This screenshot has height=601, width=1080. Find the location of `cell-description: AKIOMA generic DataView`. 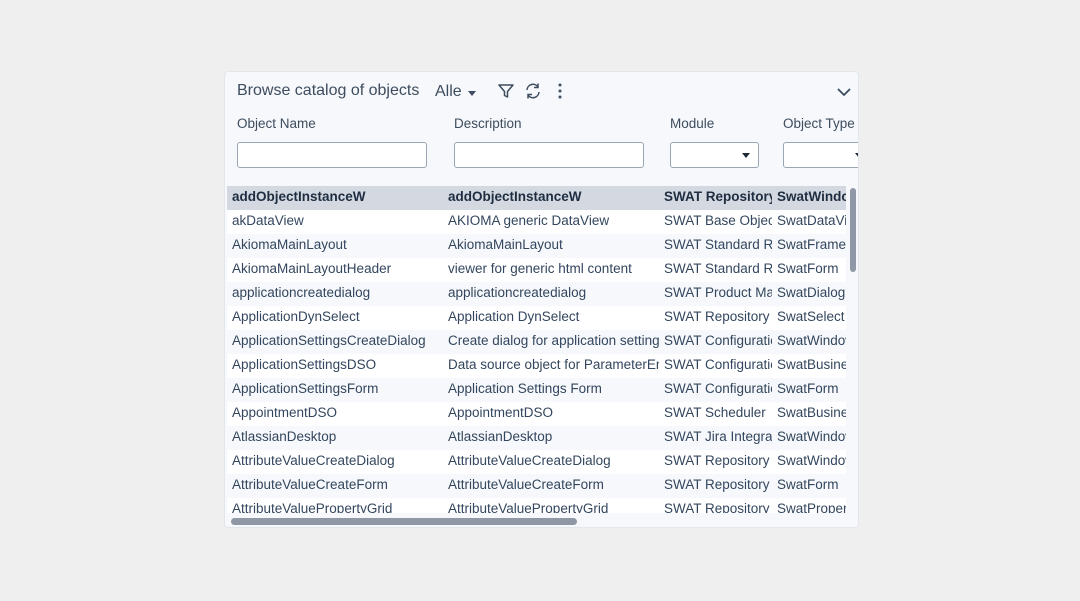

cell-description: AKIOMA generic DataView is located at coordinates (529, 220).